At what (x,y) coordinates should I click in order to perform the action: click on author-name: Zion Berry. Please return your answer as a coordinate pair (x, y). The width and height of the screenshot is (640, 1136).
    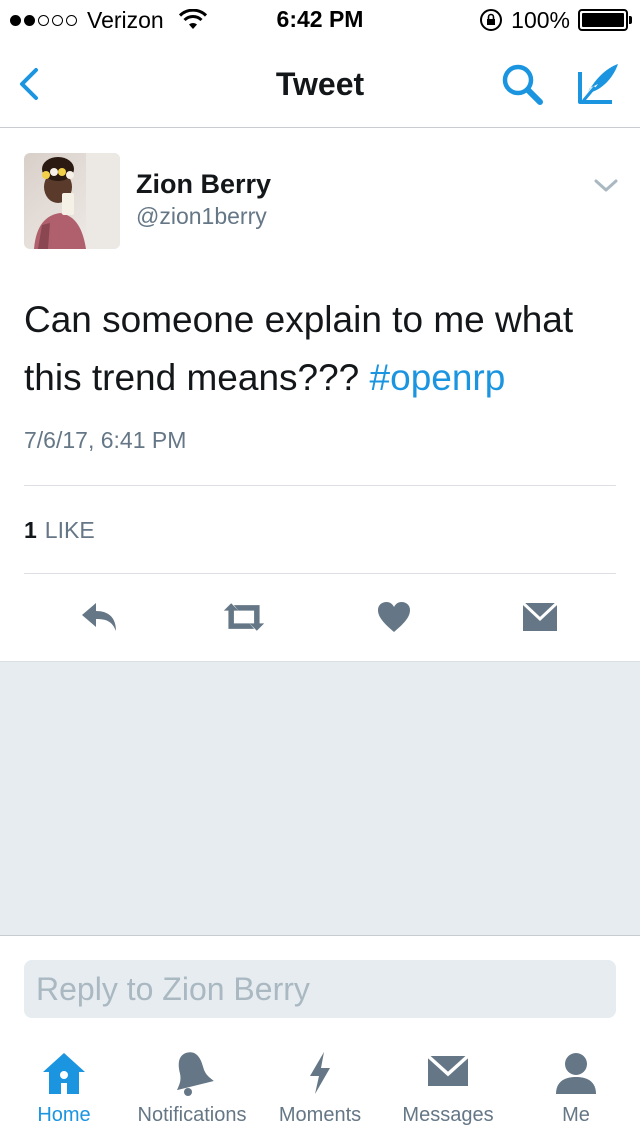
    Looking at the image, I should click on (203, 184).